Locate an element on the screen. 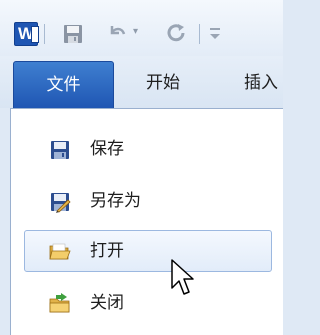 Image resolution: width=320 pixels, height=335 pixels. menu-item-label: 关闭 is located at coordinates (107, 303).